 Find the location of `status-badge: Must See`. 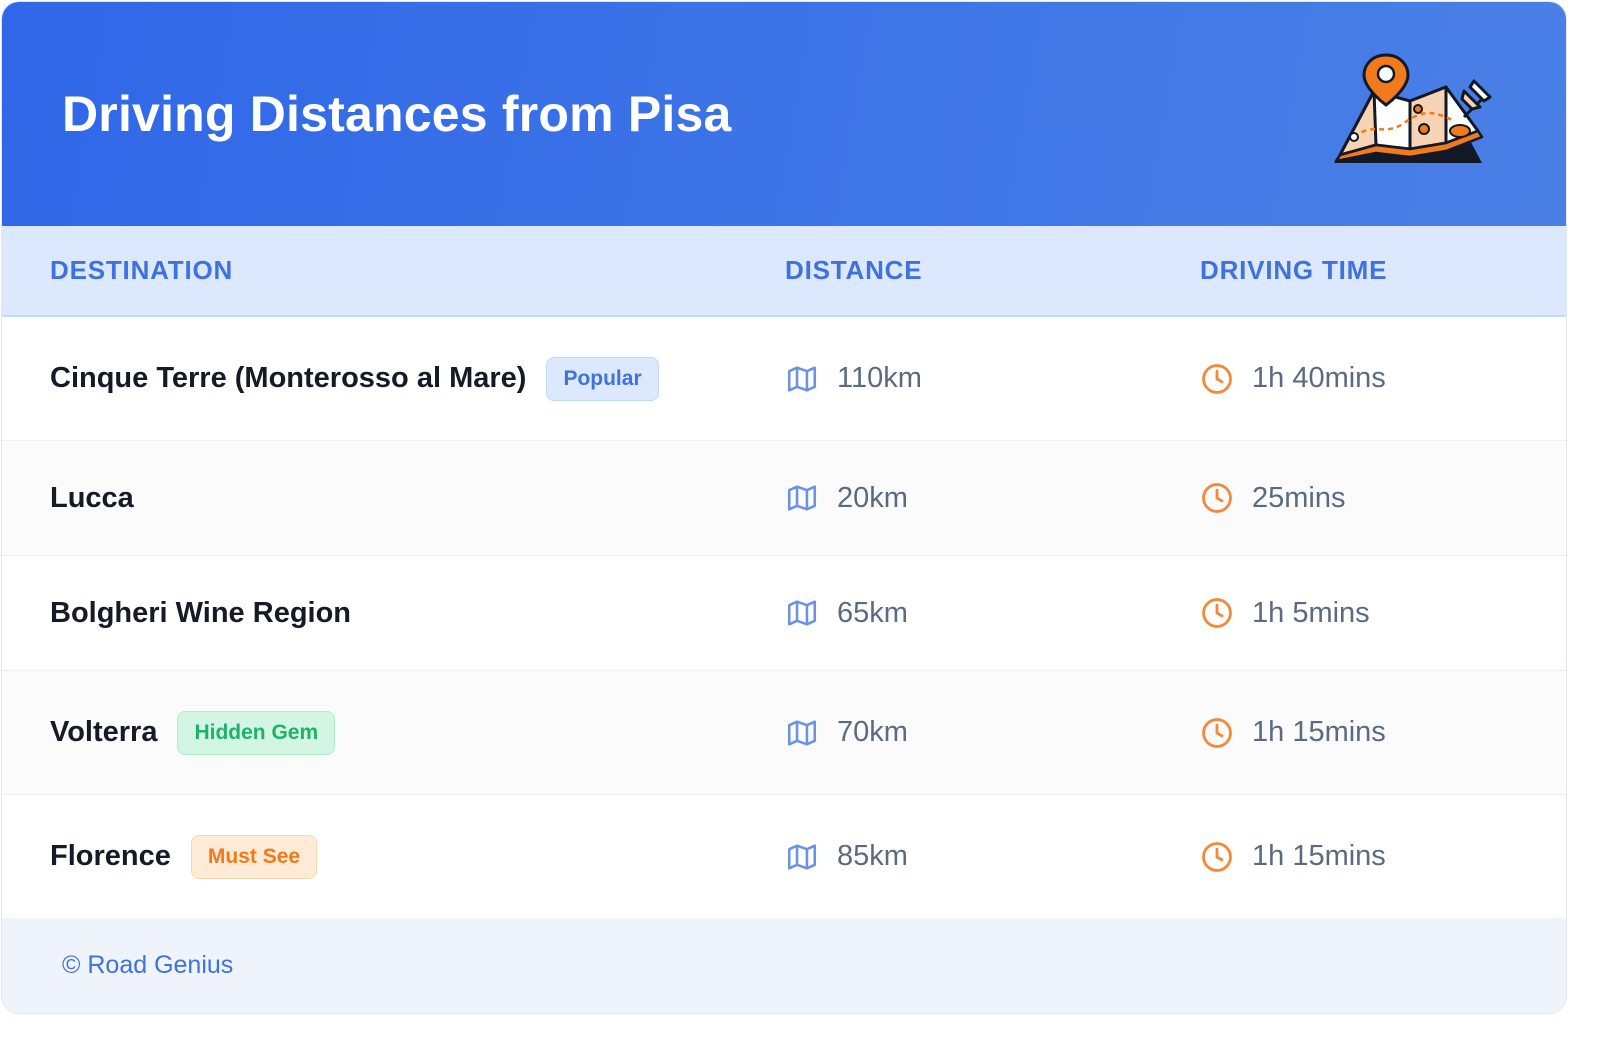

status-badge: Must See is located at coordinates (254, 856).